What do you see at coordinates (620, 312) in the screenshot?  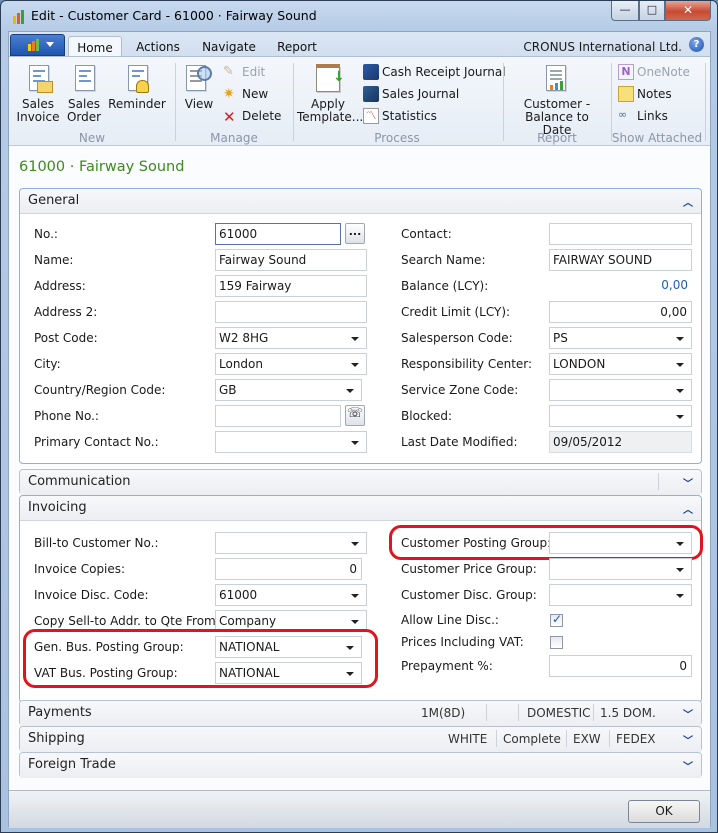 I see `credit-limit-lcy-field: 0,00` at bounding box center [620, 312].